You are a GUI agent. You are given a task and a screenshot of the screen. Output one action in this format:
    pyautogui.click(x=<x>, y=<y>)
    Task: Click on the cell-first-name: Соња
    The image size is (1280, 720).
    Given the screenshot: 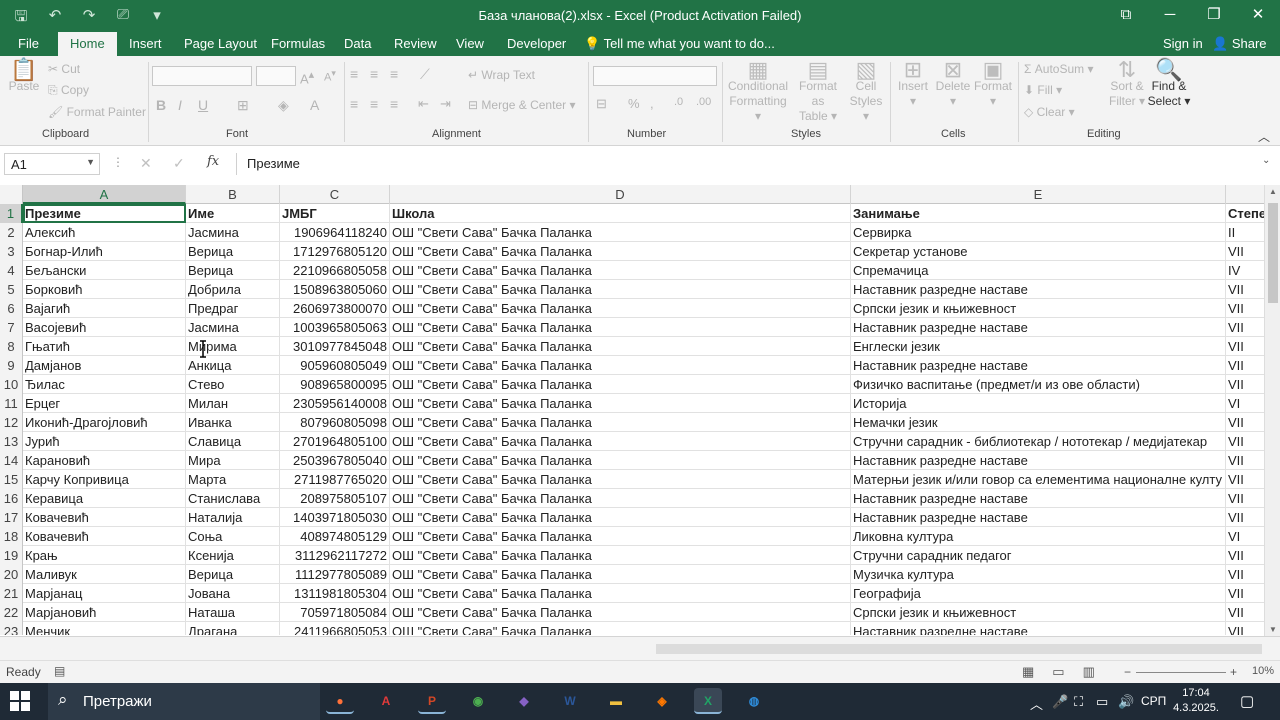 What is the action you would take?
    pyautogui.click(x=233, y=536)
    